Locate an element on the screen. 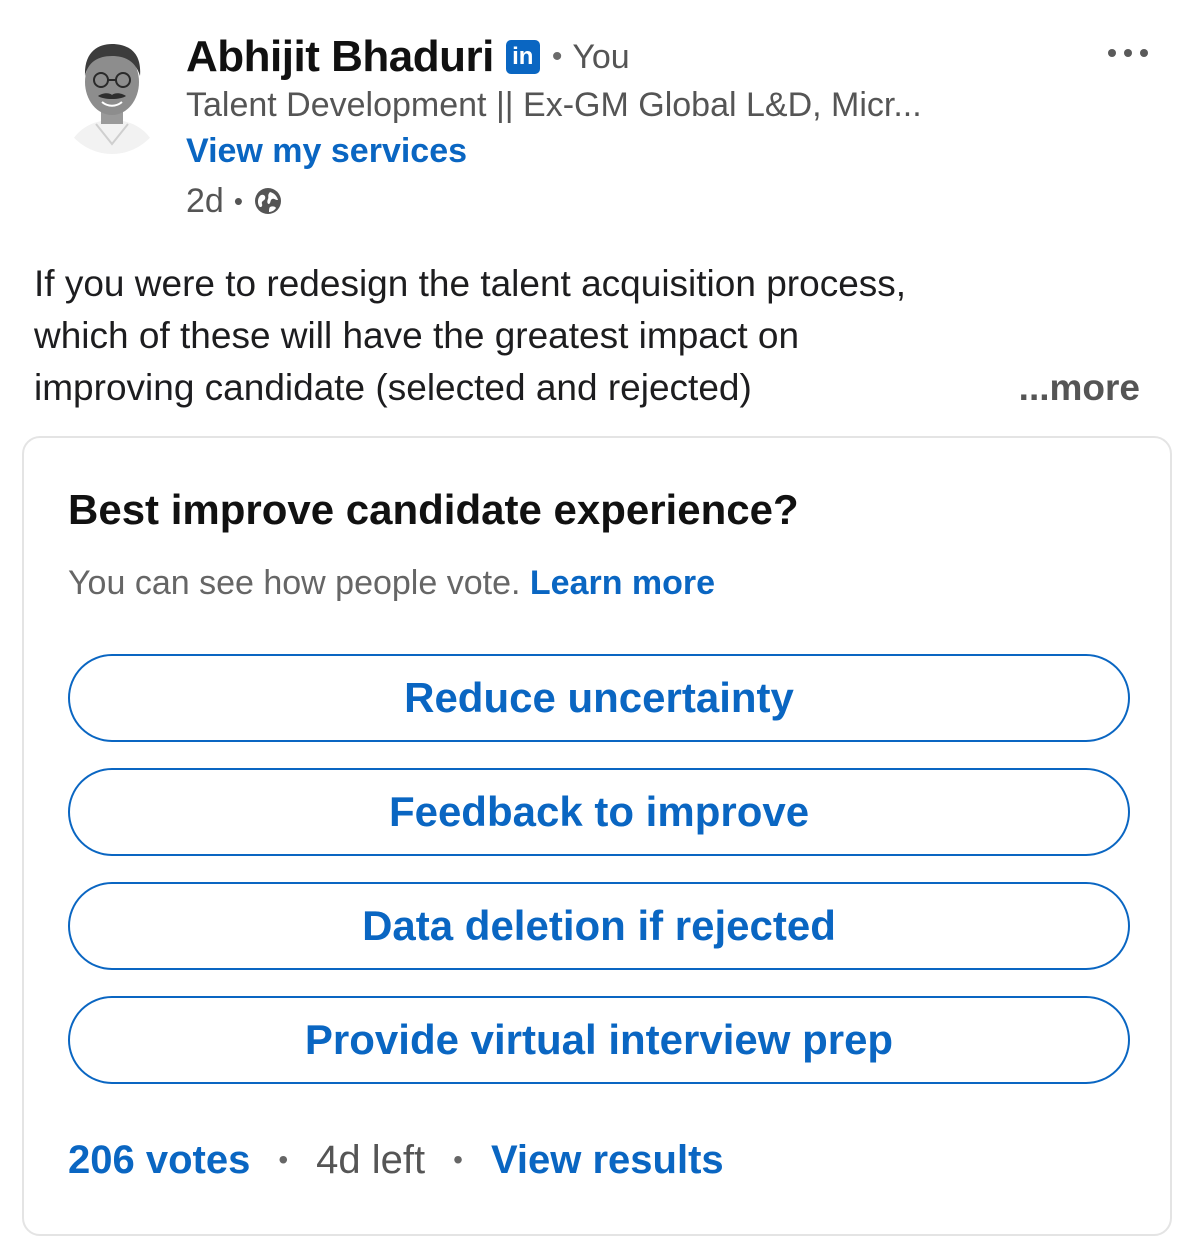  poll-option-button: Reduce uncertainty is located at coordinates (599, 698).